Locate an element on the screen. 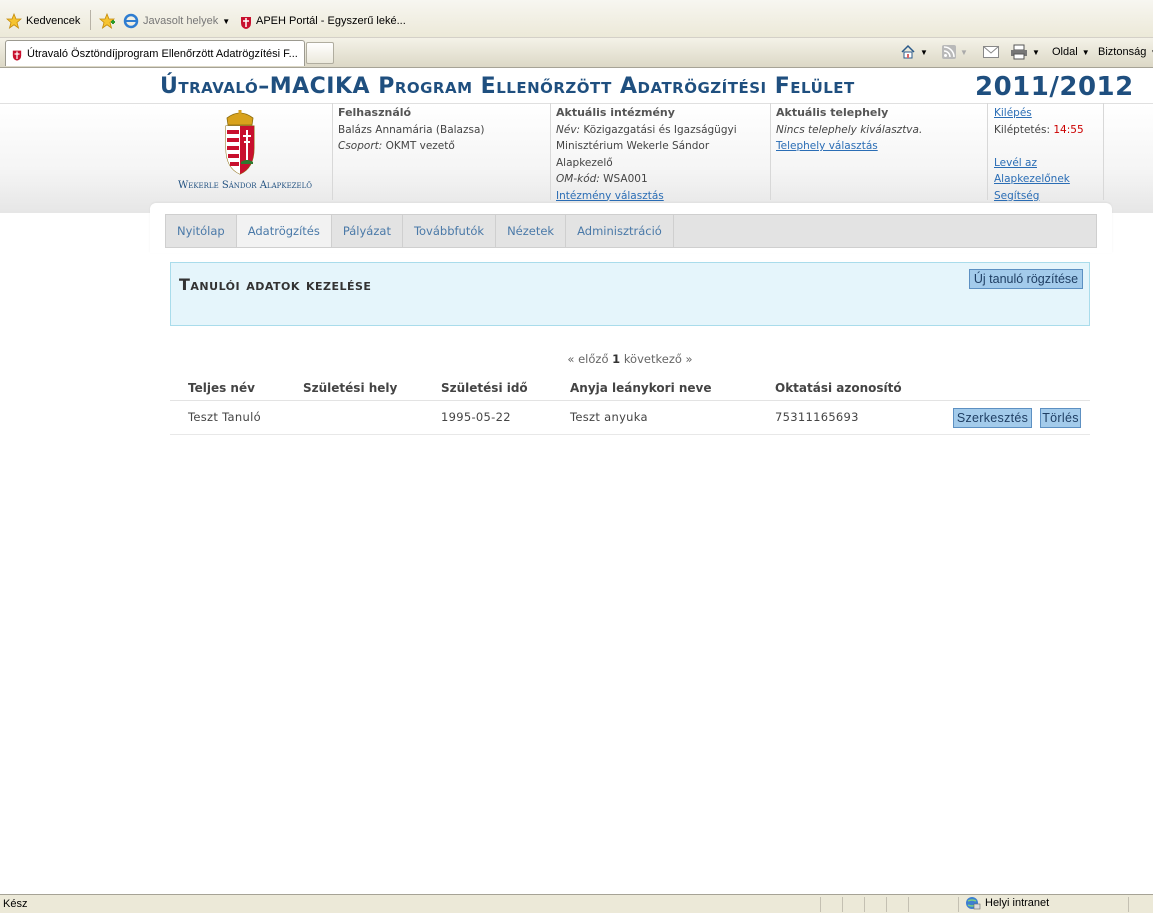 The height and width of the screenshot is (913, 1153). pager-prev: « előző is located at coordinates (587, 359).